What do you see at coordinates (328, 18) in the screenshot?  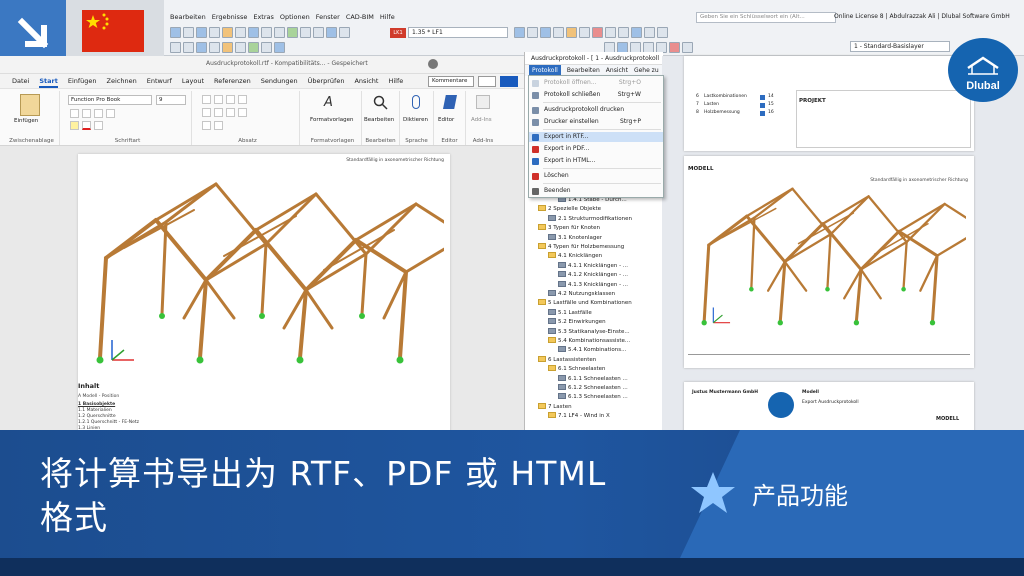 I see `rfem-menu-item: Fenster` at bounding box center [328, 18].